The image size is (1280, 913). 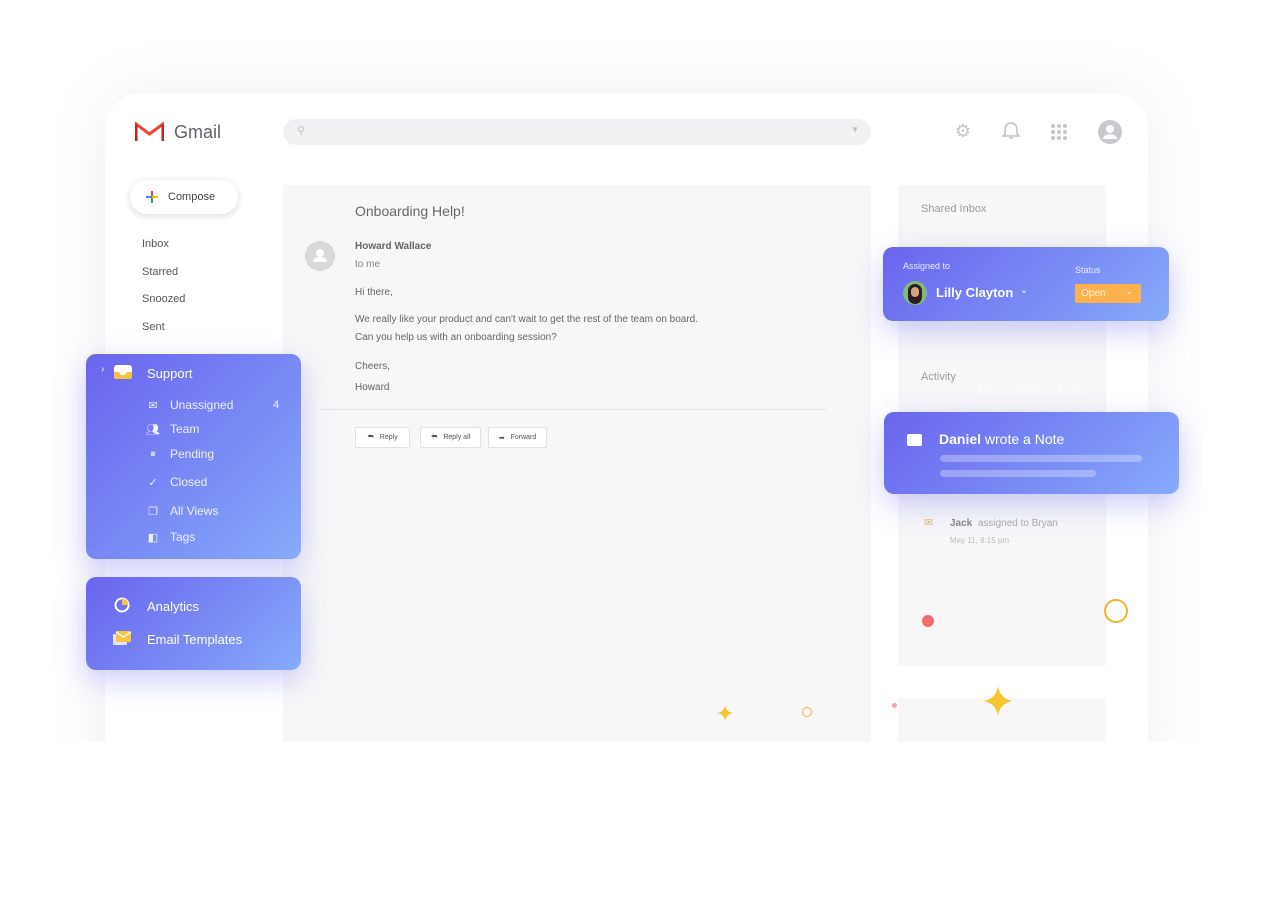 What do you see at coordinates (123, 372) in the screenshot?
I see `inbox-tray-icon` at bounding box center [123, 372].